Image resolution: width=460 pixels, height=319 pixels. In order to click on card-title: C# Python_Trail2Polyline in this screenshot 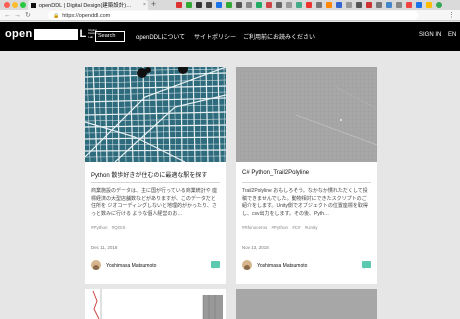, I will do `click(275, 173)`.